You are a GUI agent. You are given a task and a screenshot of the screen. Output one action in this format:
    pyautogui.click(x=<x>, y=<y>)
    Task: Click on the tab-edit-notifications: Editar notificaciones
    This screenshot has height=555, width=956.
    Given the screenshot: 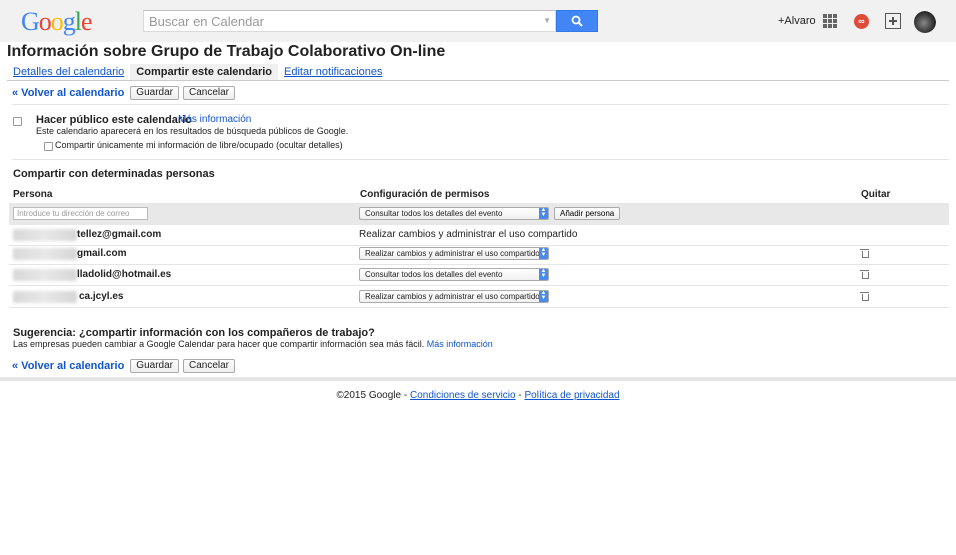 What is the action you would take?
    pyautogui.click(x=333, y=72)
    